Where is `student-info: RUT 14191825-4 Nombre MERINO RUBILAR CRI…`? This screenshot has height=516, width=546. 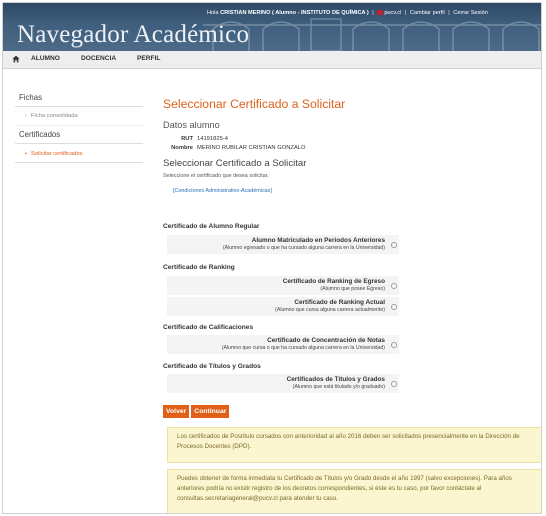
student-info: RUT 14191825-4 Nombre MERINO RUBILAR CRI… is located at coordinates (350, 143).